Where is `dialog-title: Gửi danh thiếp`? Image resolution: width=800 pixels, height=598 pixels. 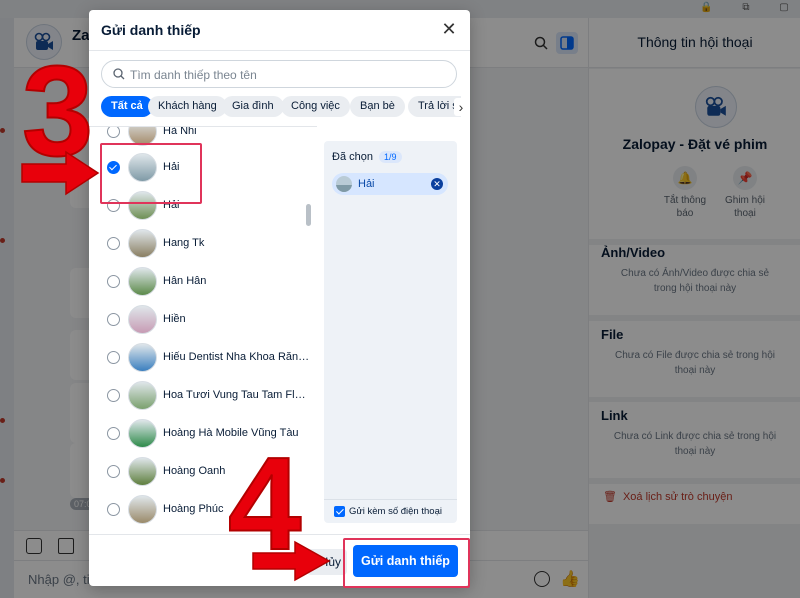 dialog-title: Gửi danh thiếp is located at coordinates (151, 30).